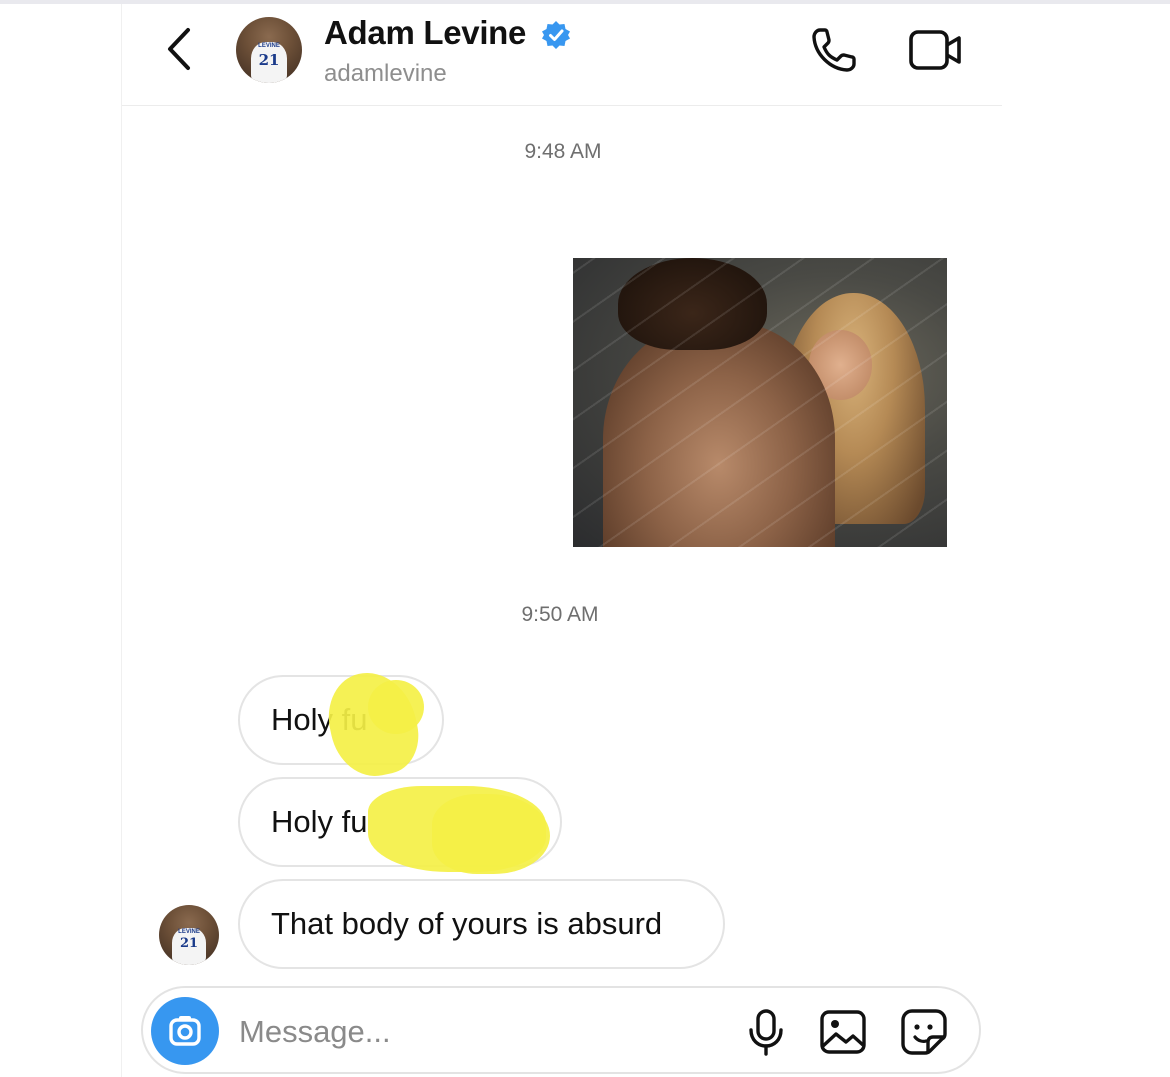 The width and height of the screenshot is (1170, 1077). I want to click on contact-name: Adam Levine, so click(425, 33).